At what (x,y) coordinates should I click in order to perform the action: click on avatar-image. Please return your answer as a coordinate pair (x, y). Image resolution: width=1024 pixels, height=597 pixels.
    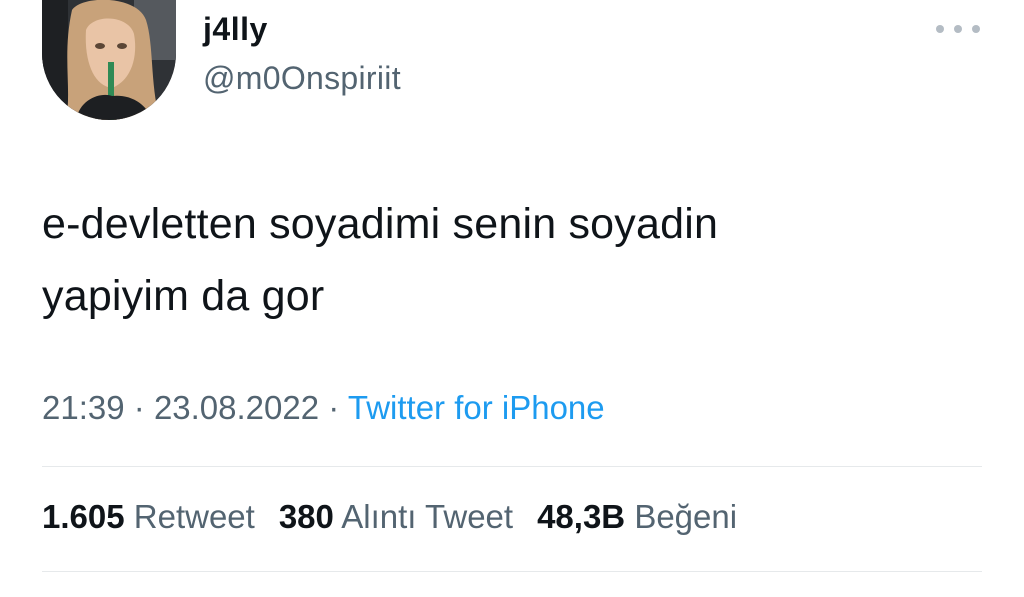
    Looking at the image, I should click on (109, 60).